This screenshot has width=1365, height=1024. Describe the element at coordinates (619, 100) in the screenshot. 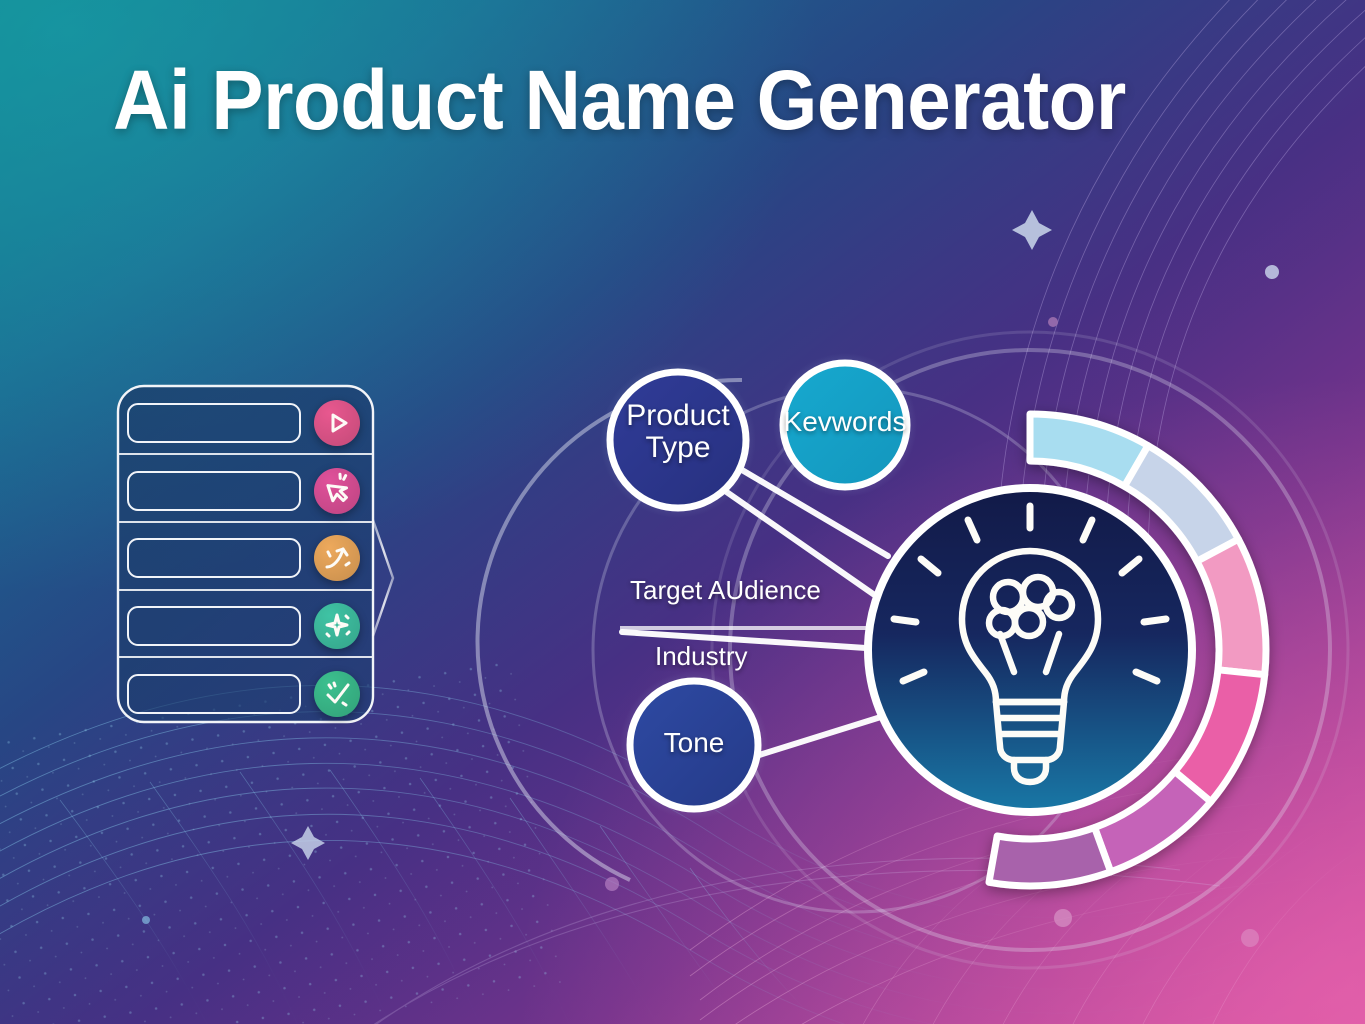

I see `page-title: Ai Product Name Generator` at that location.